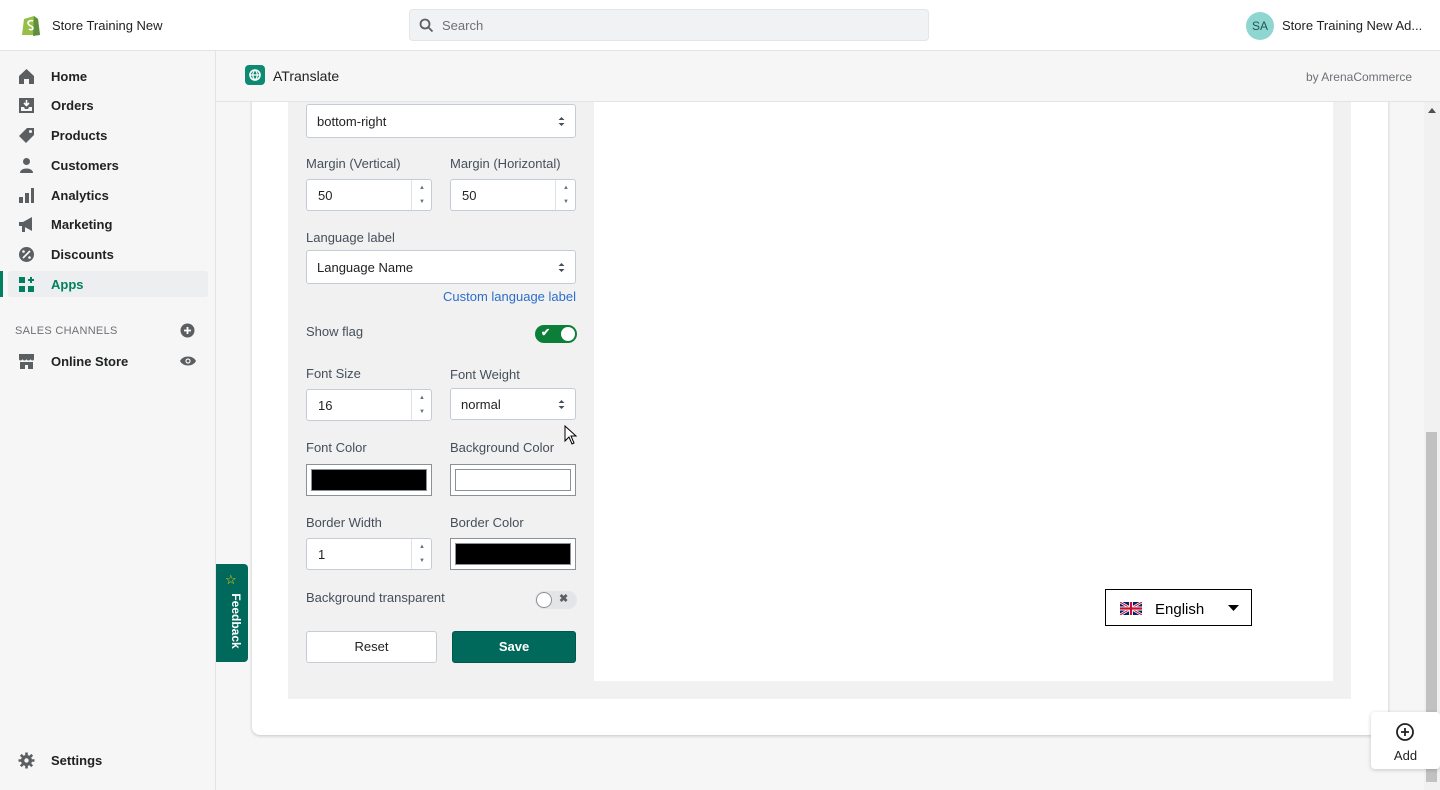 The width and height of the screenshot is (1440, 790). What do you see at coordinates (26, 135) in the screenshot?
I see `tag-icon` at bounding box center [26, 135].